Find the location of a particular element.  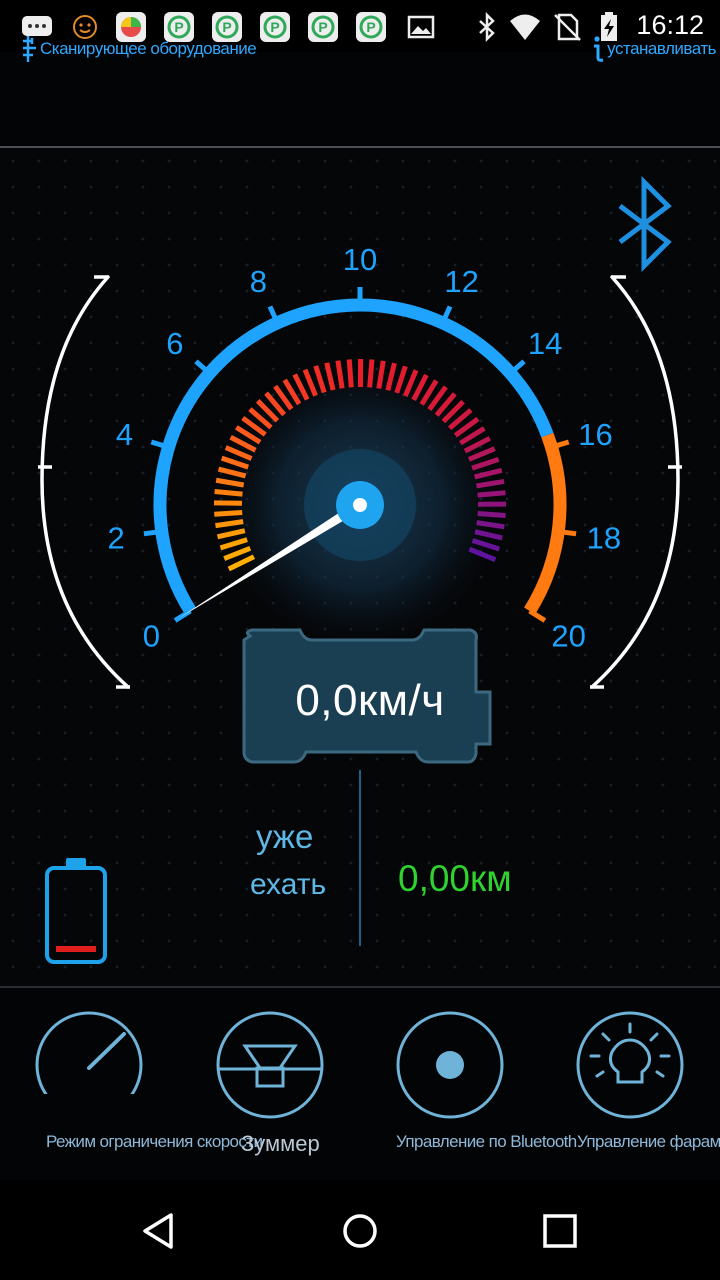

settings-label: устанавливать is located at coordinates (661, 48).